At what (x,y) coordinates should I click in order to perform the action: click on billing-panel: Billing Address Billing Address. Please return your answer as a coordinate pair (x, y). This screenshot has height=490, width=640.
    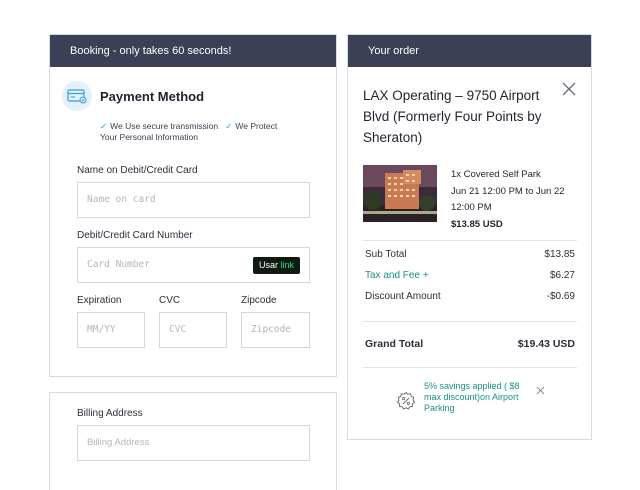
    Looking at the image, I should click on (193, 441).